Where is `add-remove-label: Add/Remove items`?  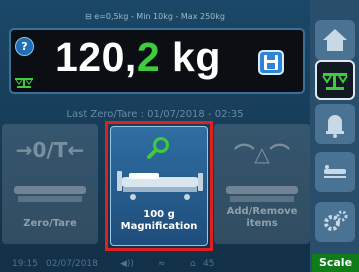 add-remove-label: Add/Remove items is located at coordinates (262, 218).